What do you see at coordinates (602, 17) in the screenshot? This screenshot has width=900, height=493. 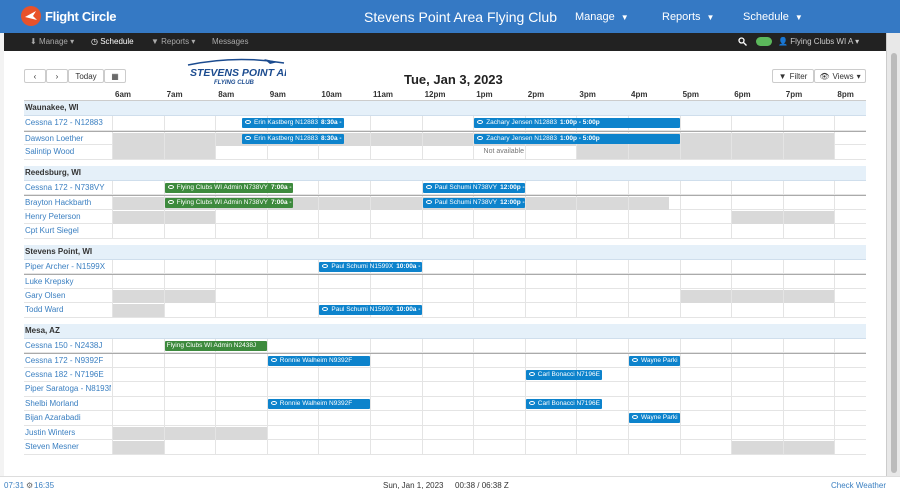 I see `topnav-manage: Manage ▼` at bounding box center [602, 17].